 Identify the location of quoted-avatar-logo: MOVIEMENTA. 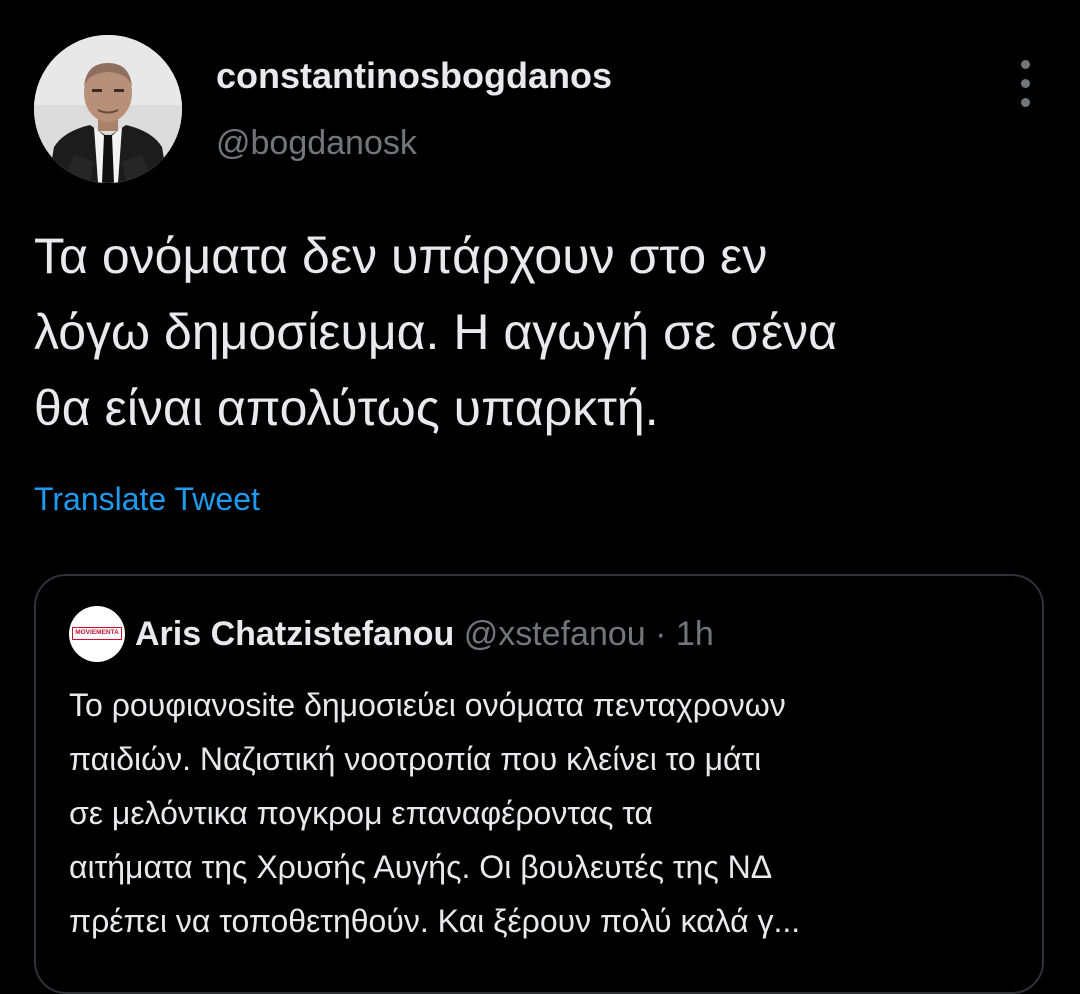
(97, 633).